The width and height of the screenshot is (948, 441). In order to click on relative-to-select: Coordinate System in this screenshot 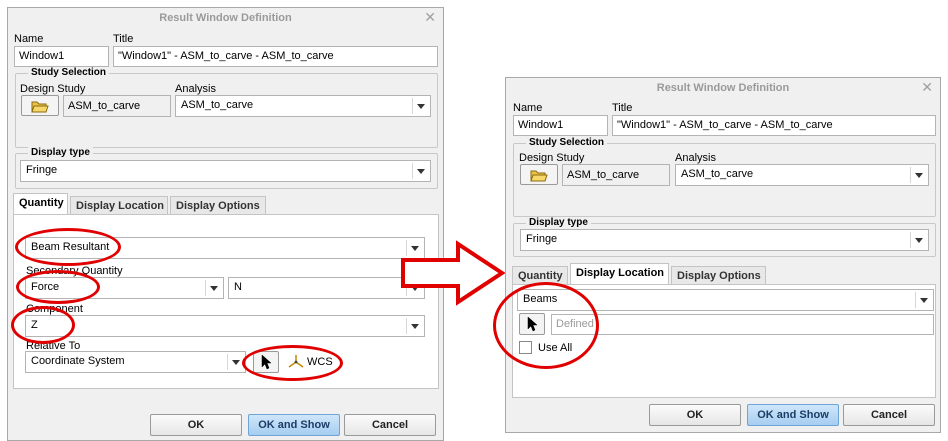, I will do `click(135, 362)`.